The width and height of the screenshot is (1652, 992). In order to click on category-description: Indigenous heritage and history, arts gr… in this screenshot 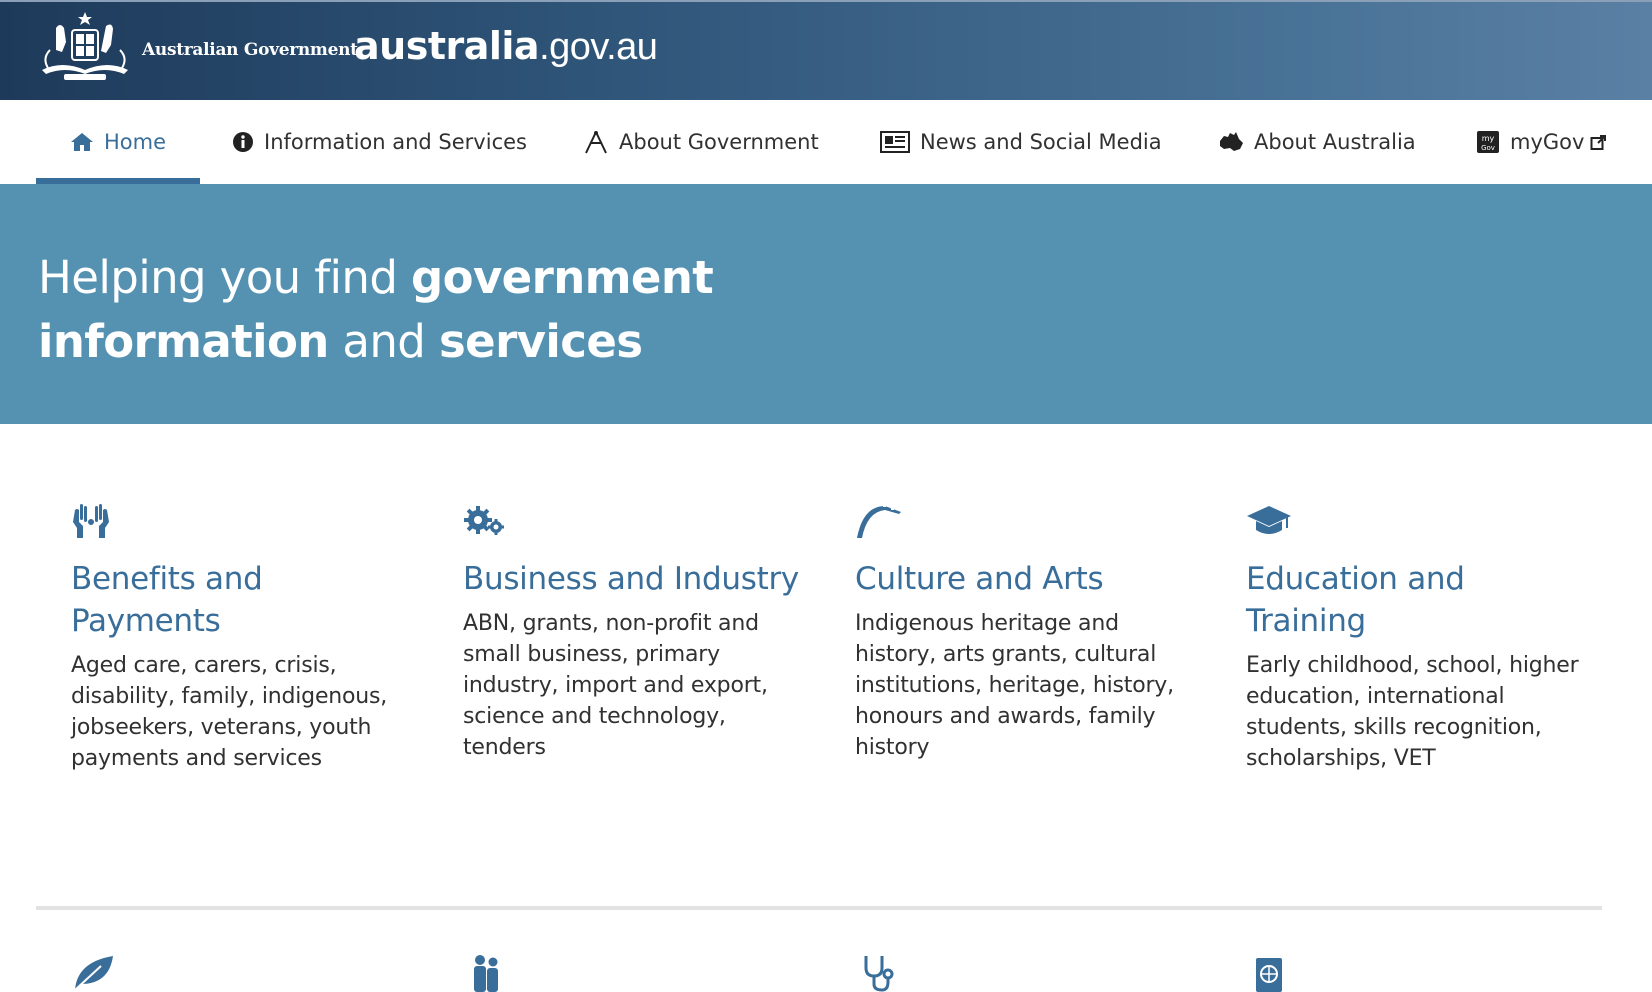, I will do `click(1014, 685)`.